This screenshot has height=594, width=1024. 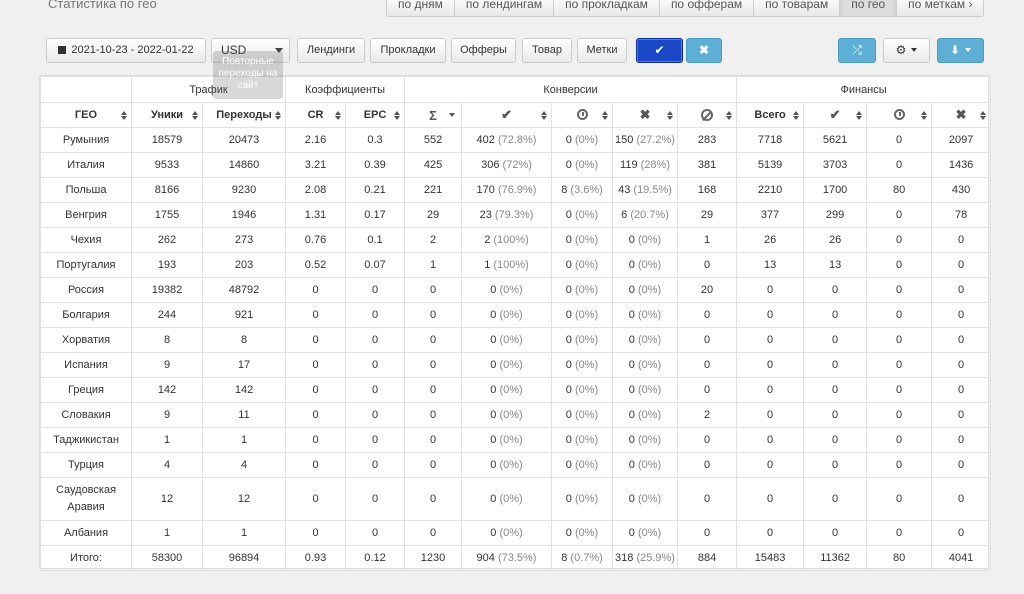 I want to click on cell-geo: Польша, so click(x=86, y=190).